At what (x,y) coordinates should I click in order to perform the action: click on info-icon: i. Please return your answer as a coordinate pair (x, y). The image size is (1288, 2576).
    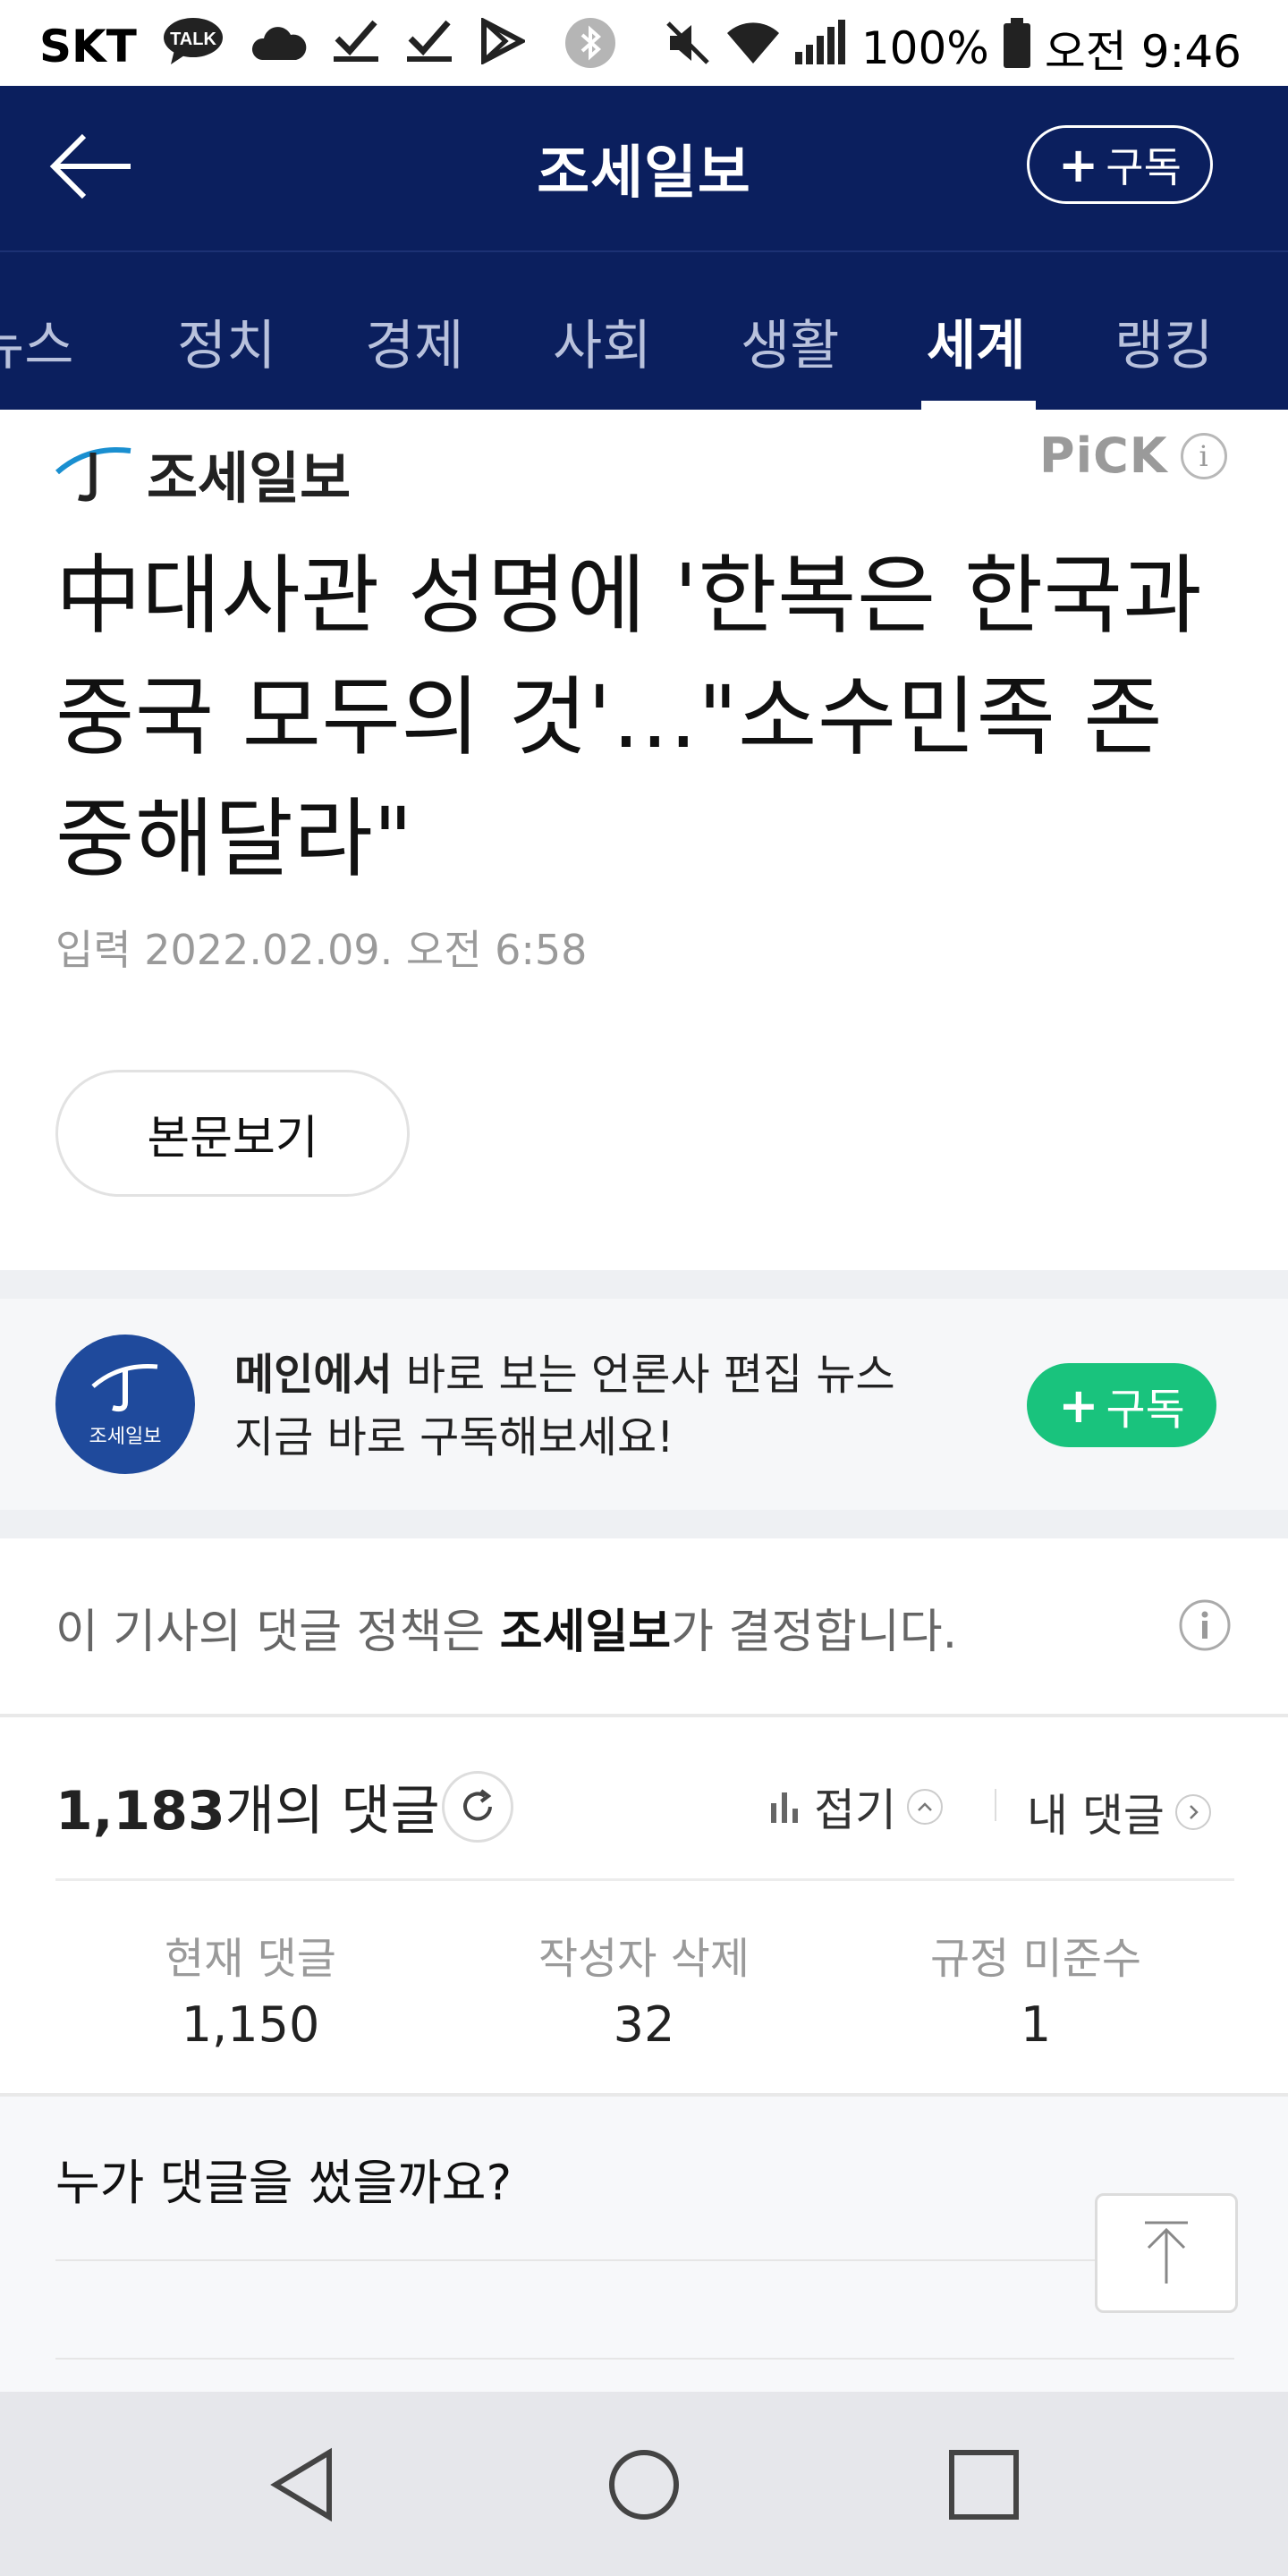
    Looking at the image, I should click on (1203, 455).